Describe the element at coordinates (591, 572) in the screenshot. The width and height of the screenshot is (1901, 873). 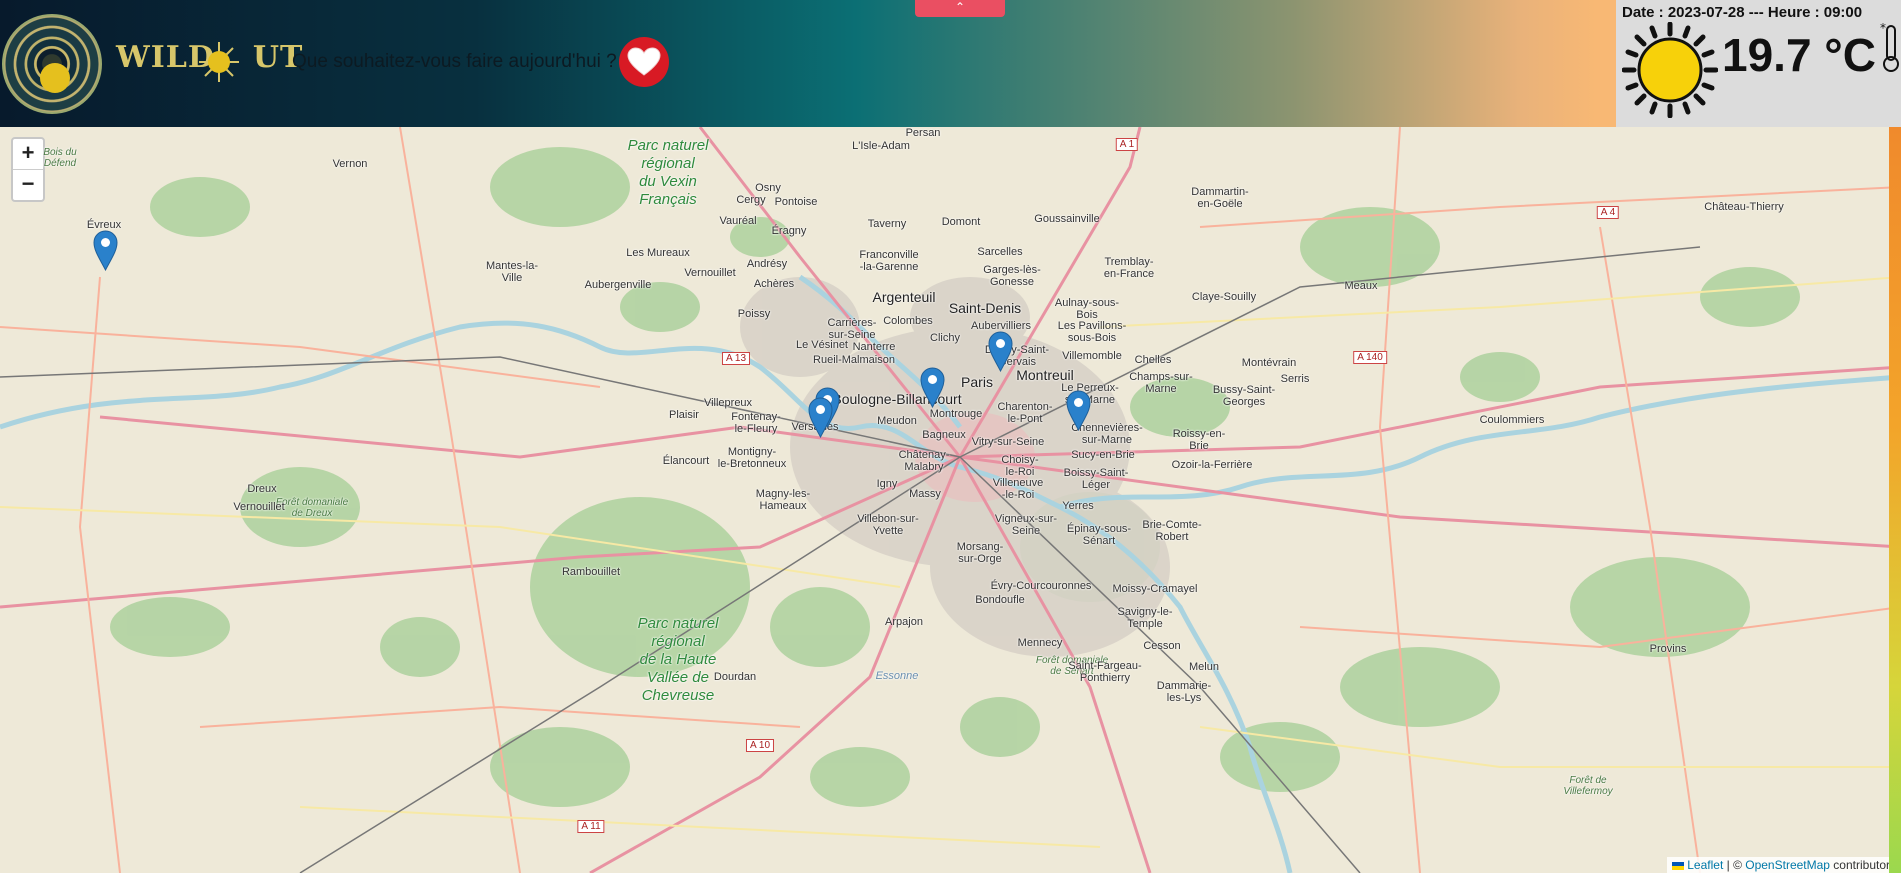
I see `city-label-rambouillet: Rambouillet` at that location.